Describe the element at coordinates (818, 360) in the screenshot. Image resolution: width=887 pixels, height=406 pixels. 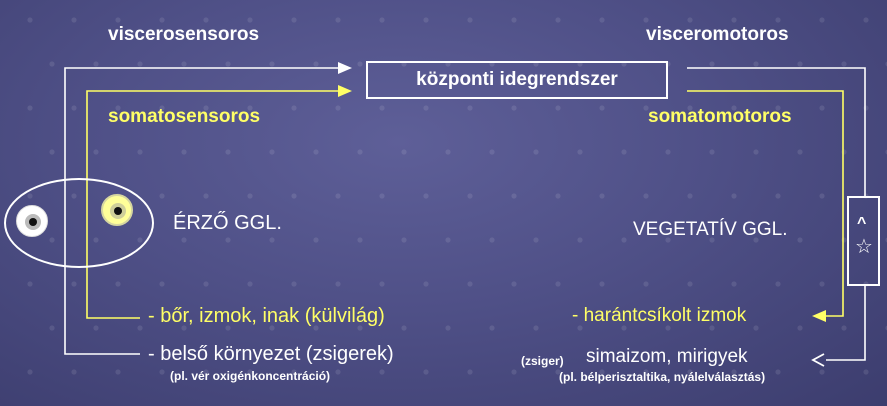
I see `visceromotor-arrowhead` at that location.